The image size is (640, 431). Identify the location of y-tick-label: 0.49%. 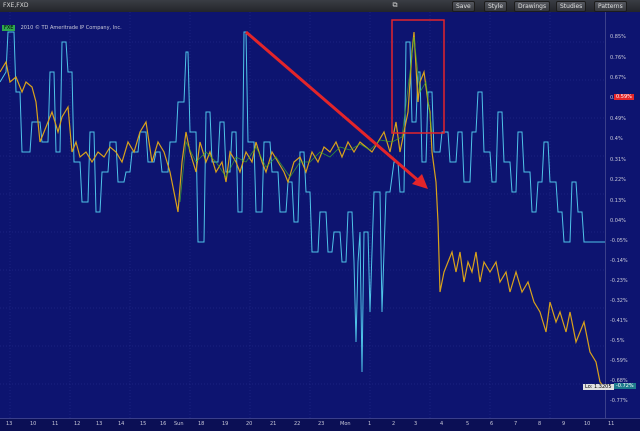
(618, 119).